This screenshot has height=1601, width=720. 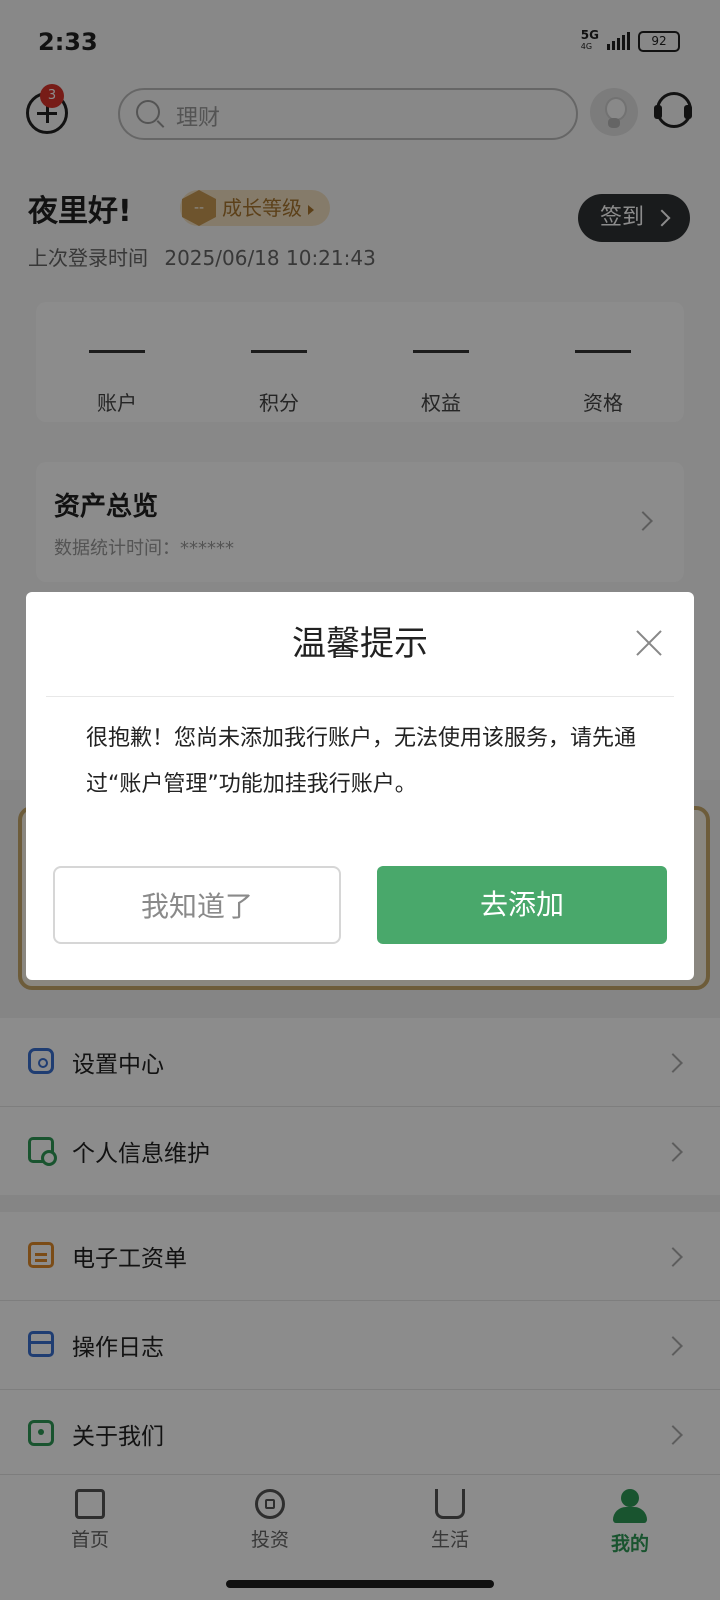 I want to click on acknowledge-button: 我知道了, so click(x=197, y=905).